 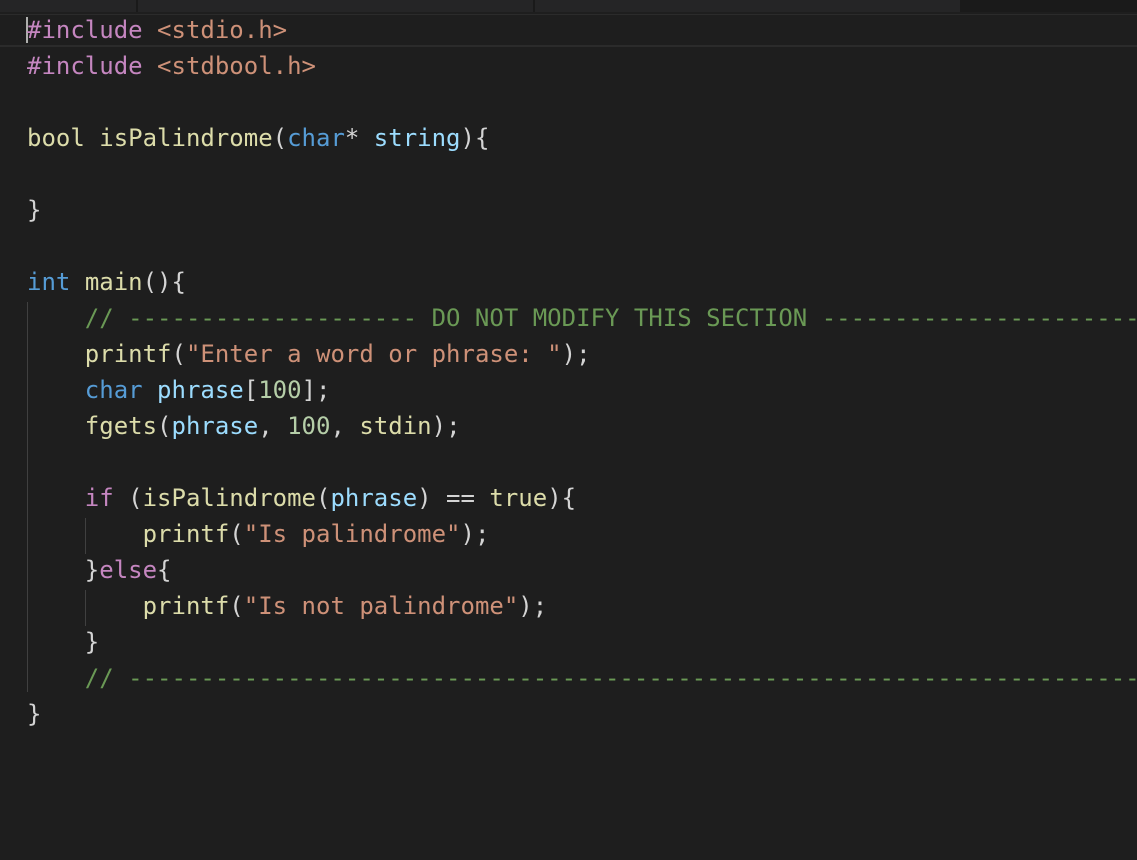 What do you see at coordinates (352, 534) in the screenshot?
I see `code-token: "Is palindrome"` at bounding box center [352, 534].